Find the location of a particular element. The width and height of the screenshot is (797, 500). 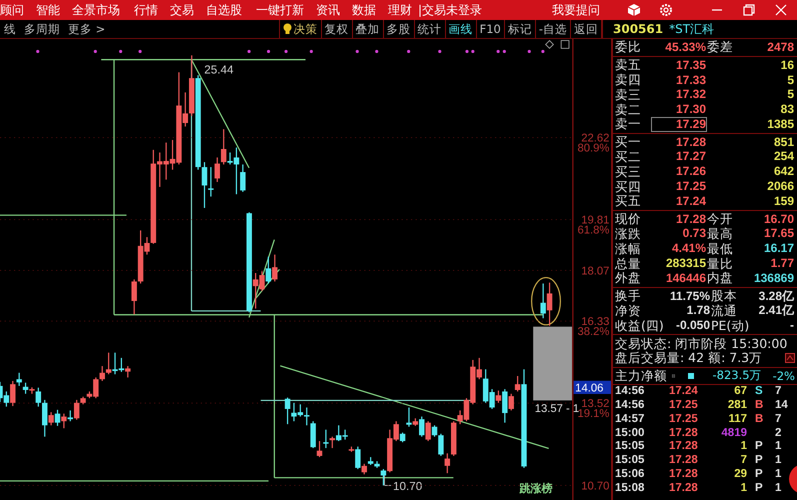

bid-price: 17.26 is located at coordinates (679, 172).